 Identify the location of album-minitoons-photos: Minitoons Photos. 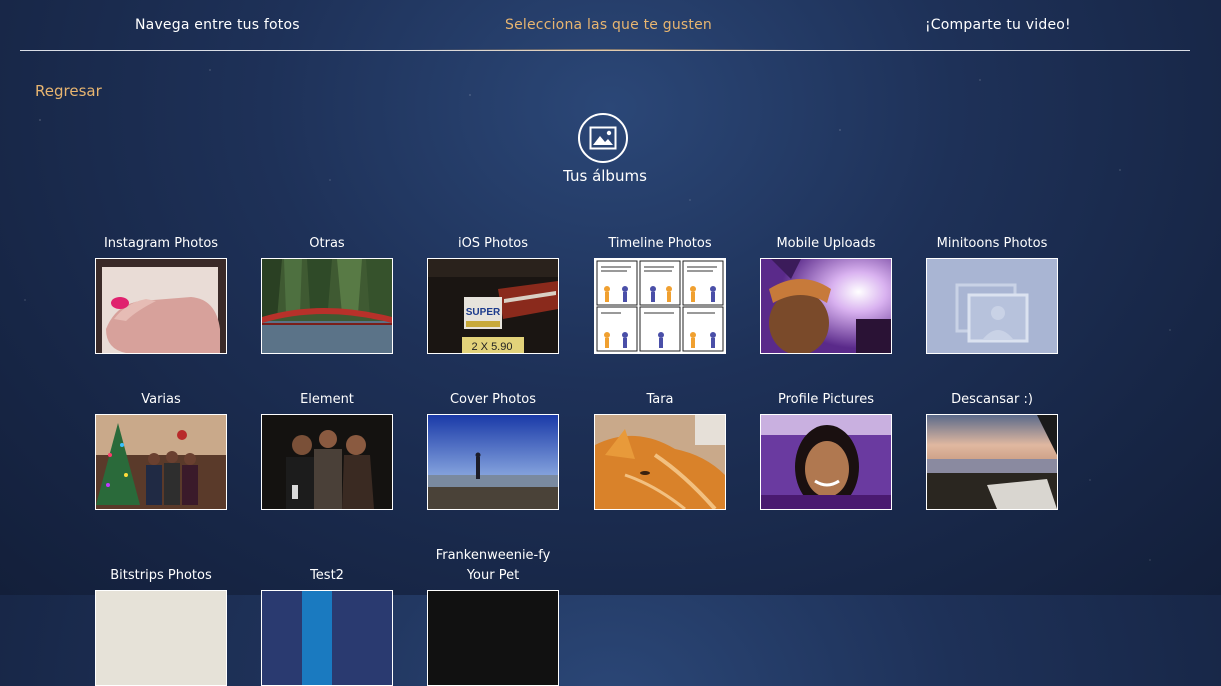
(992, 294).